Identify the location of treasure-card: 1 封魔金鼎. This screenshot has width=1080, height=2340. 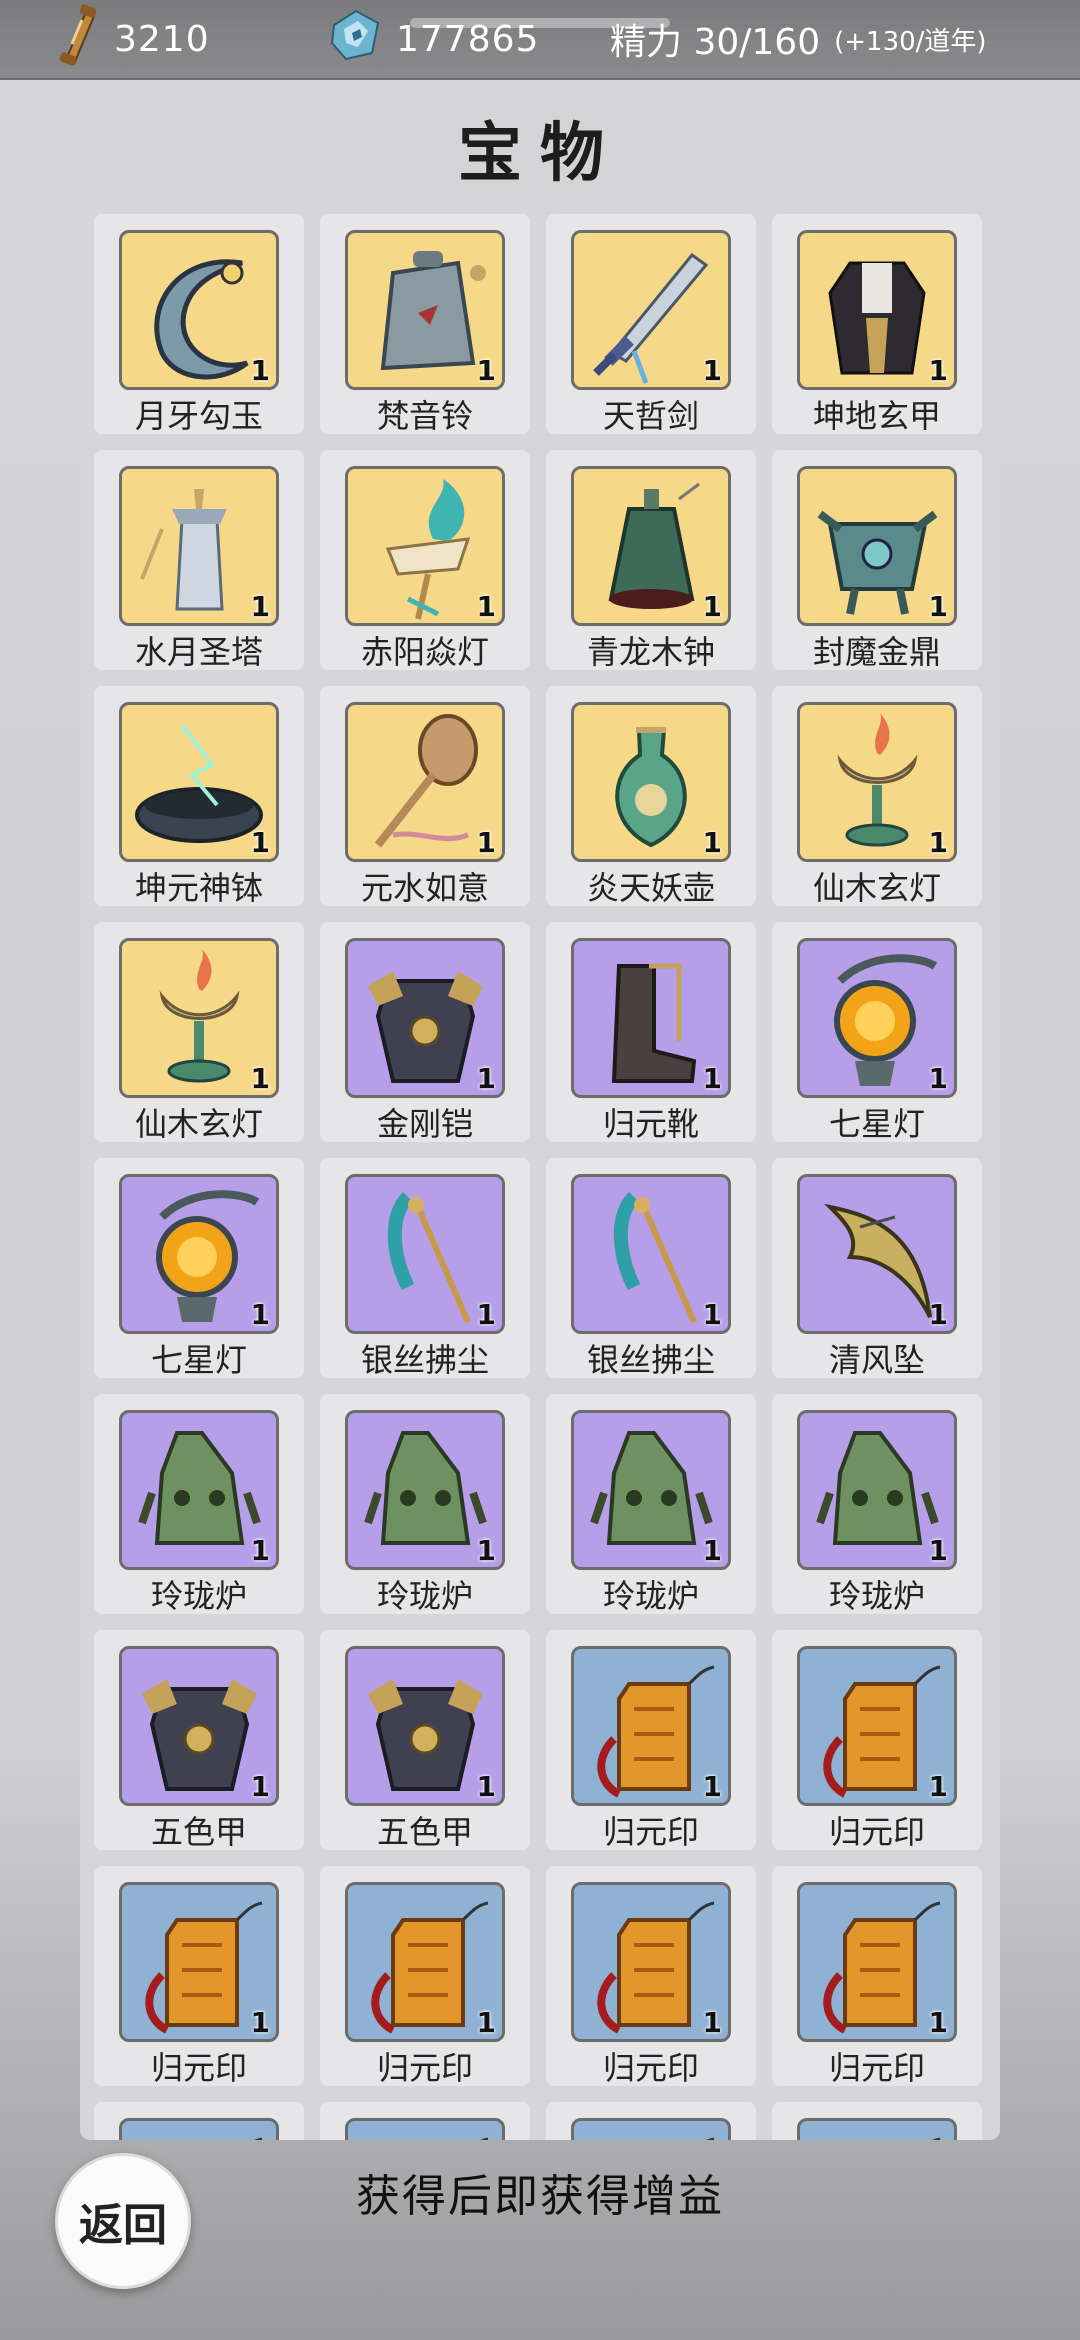
(877, 560).